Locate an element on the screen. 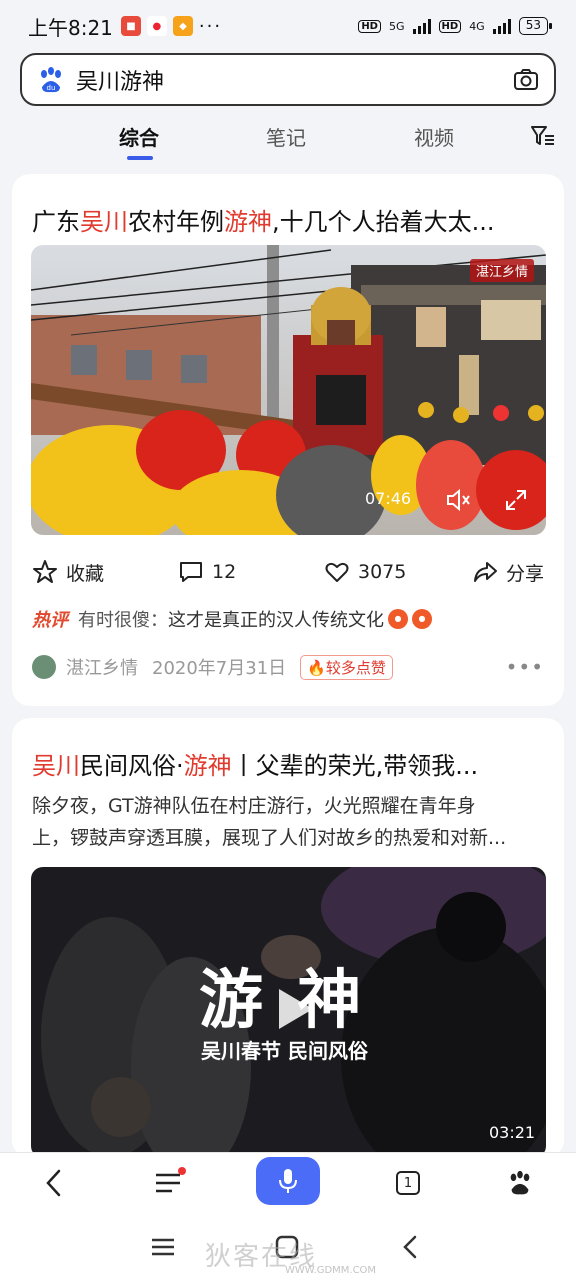  voice-search-button is located at coordinates (288, 1181).